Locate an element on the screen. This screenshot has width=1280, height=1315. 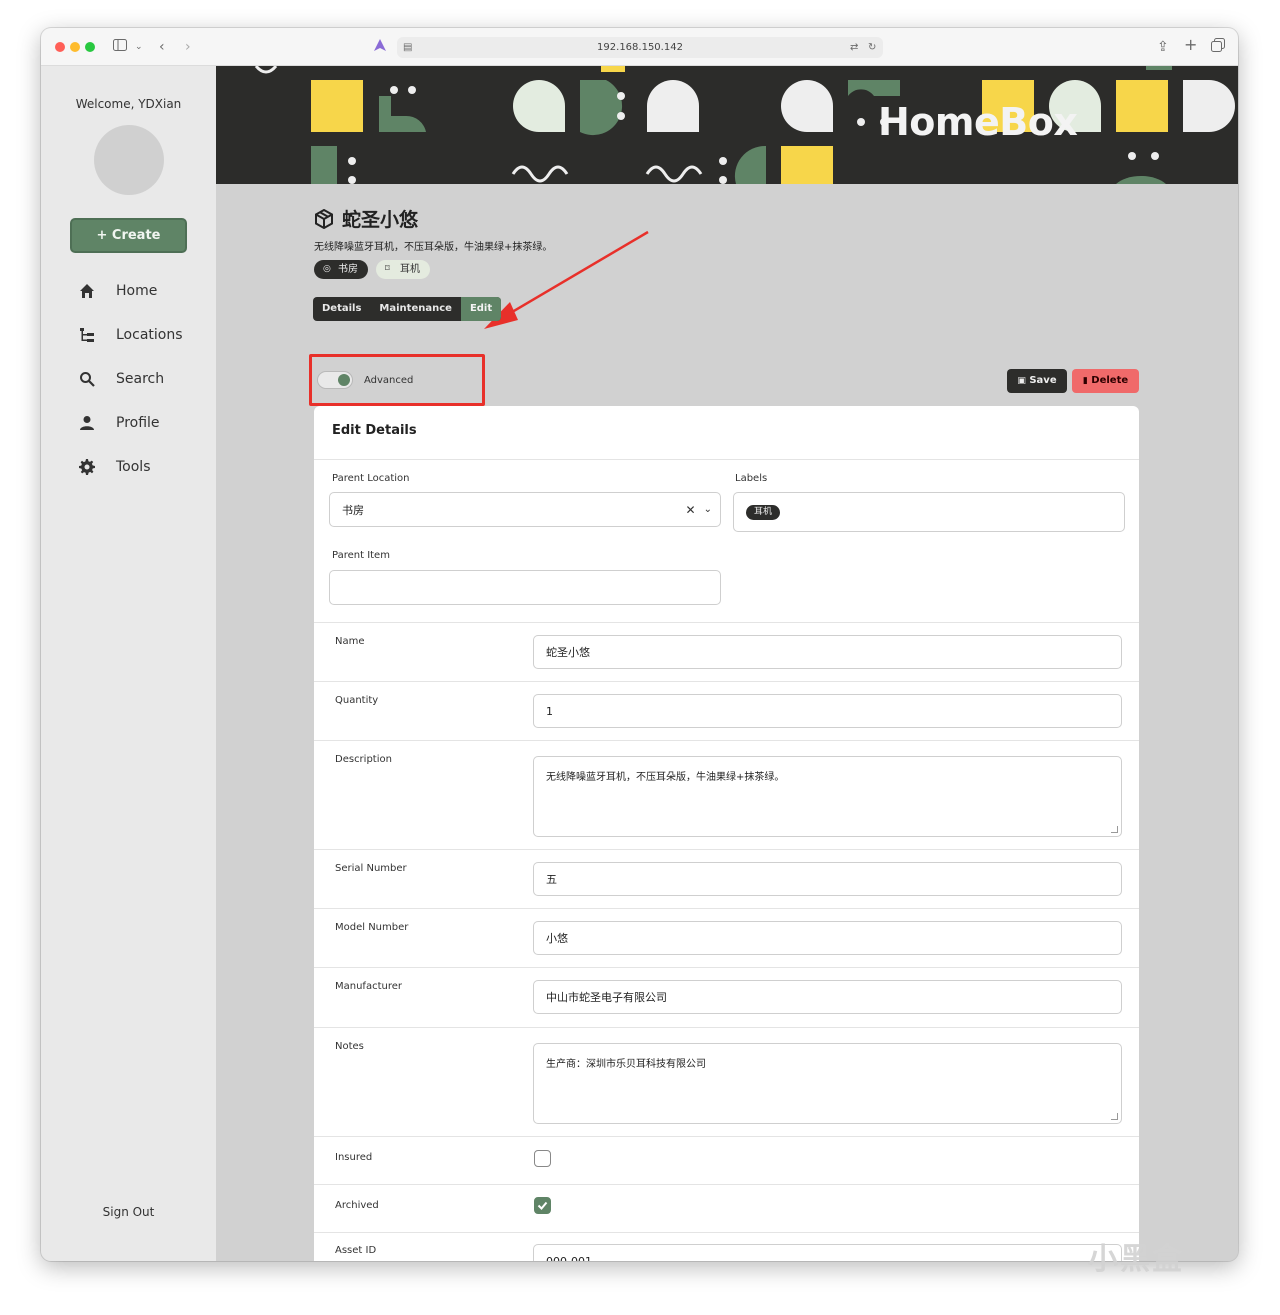
notes-label: Notes is located at coordinates (349, 1046).